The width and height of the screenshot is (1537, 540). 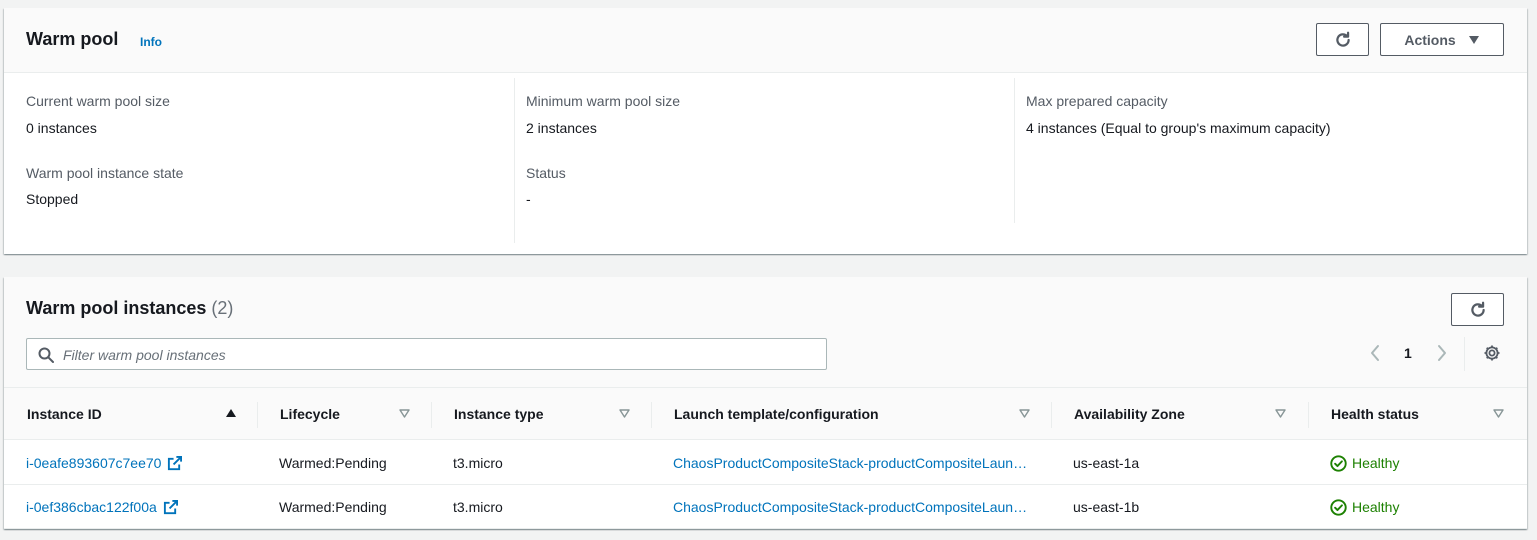 I want to click on chevron-right-icon, so click(x=1442, y=353).